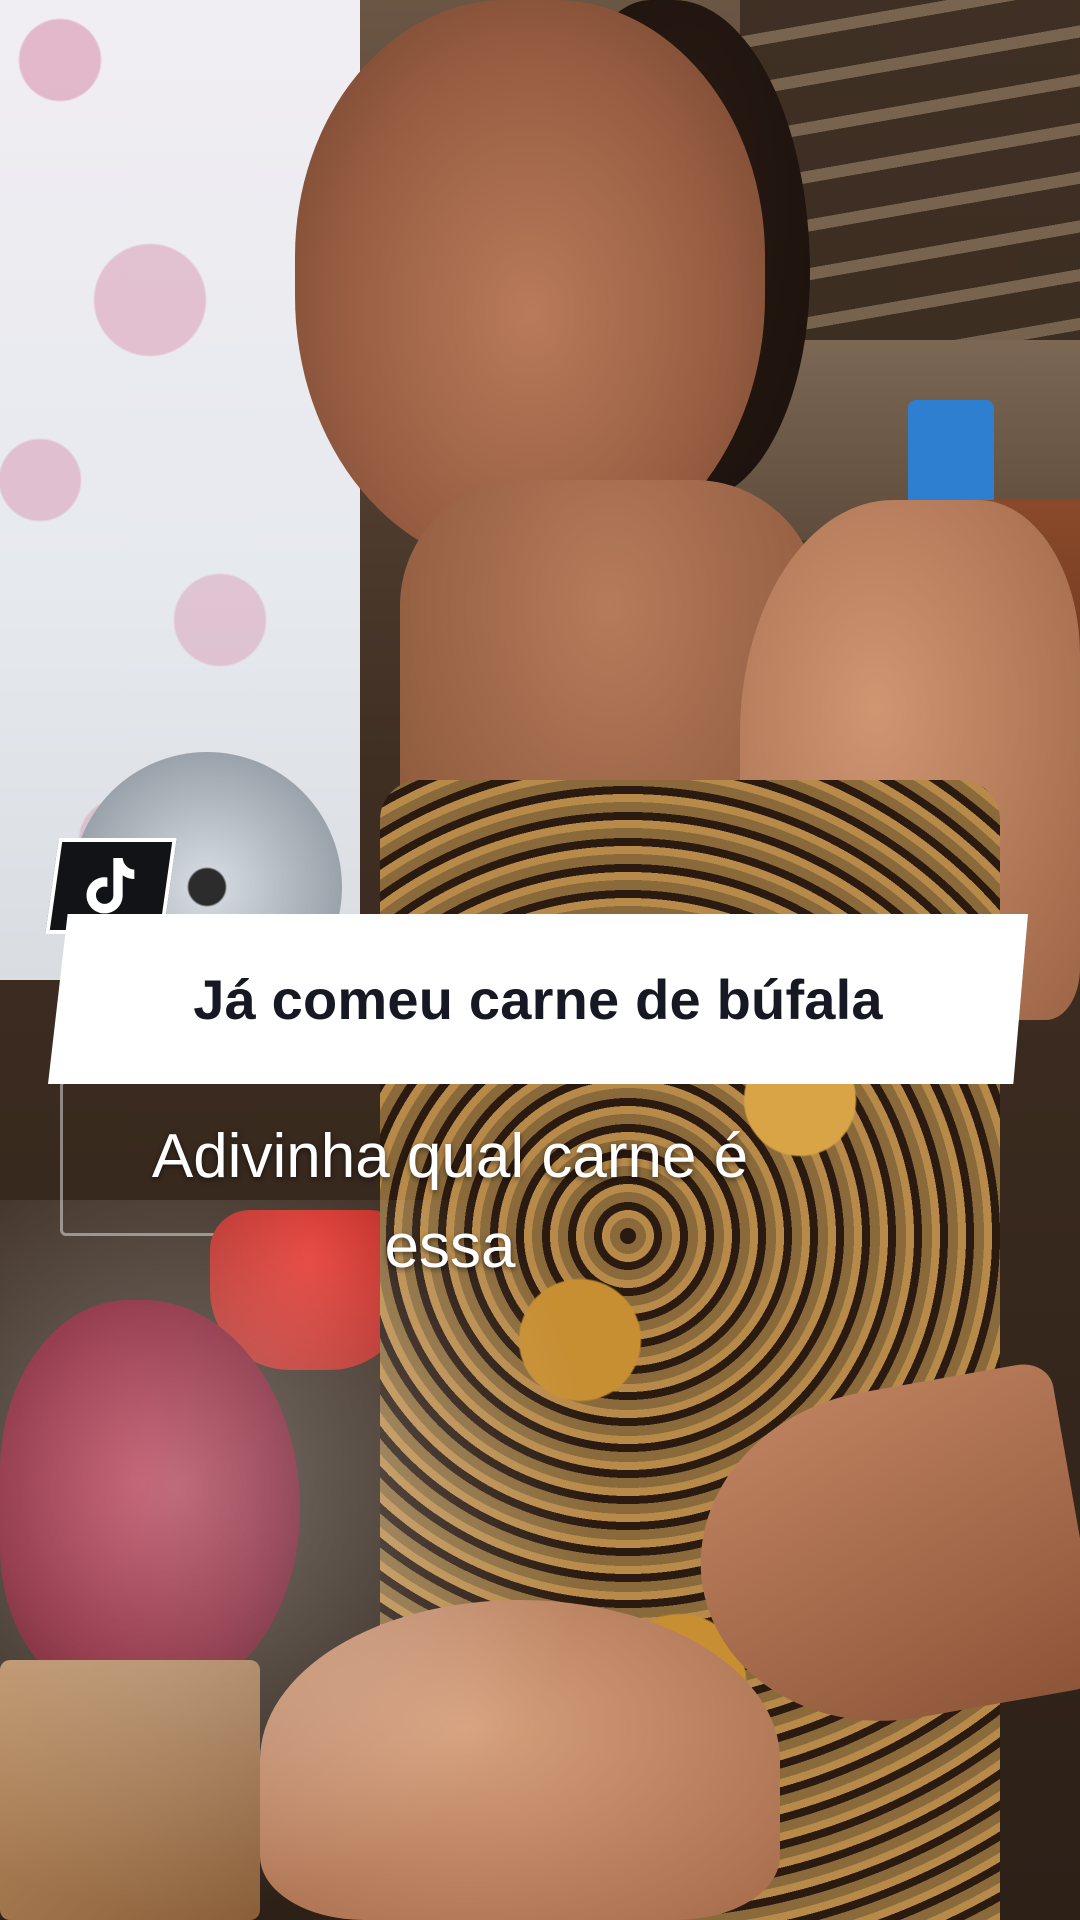 Image resolution: width=1080 pixels, height=1920 pixels. I want to click on title-caption: Já comeu carne de búfala, so click(538, 999).